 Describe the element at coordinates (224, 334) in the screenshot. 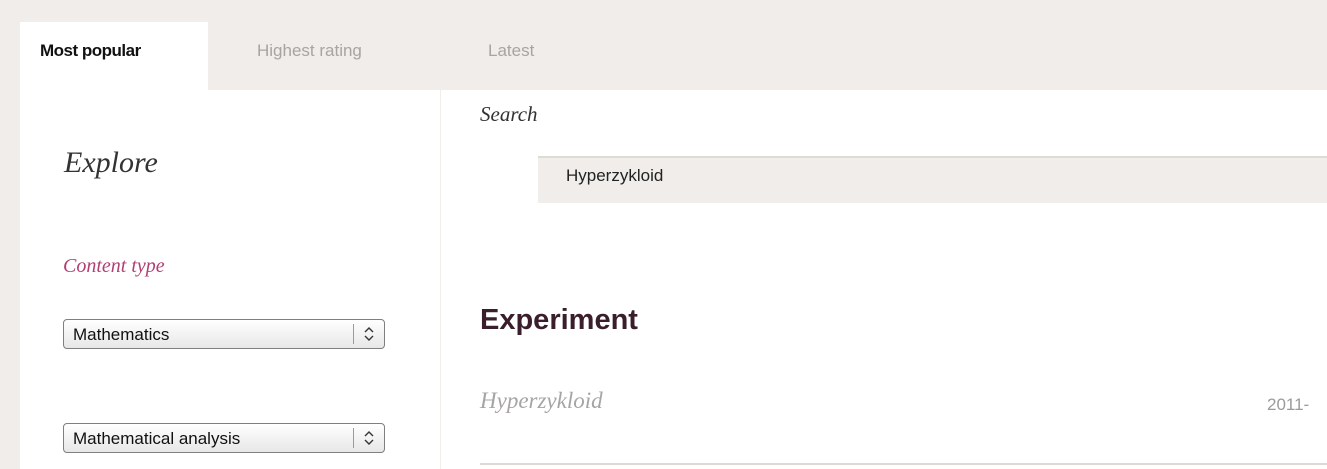

I see `content-type-select: Mathematics` at that location.